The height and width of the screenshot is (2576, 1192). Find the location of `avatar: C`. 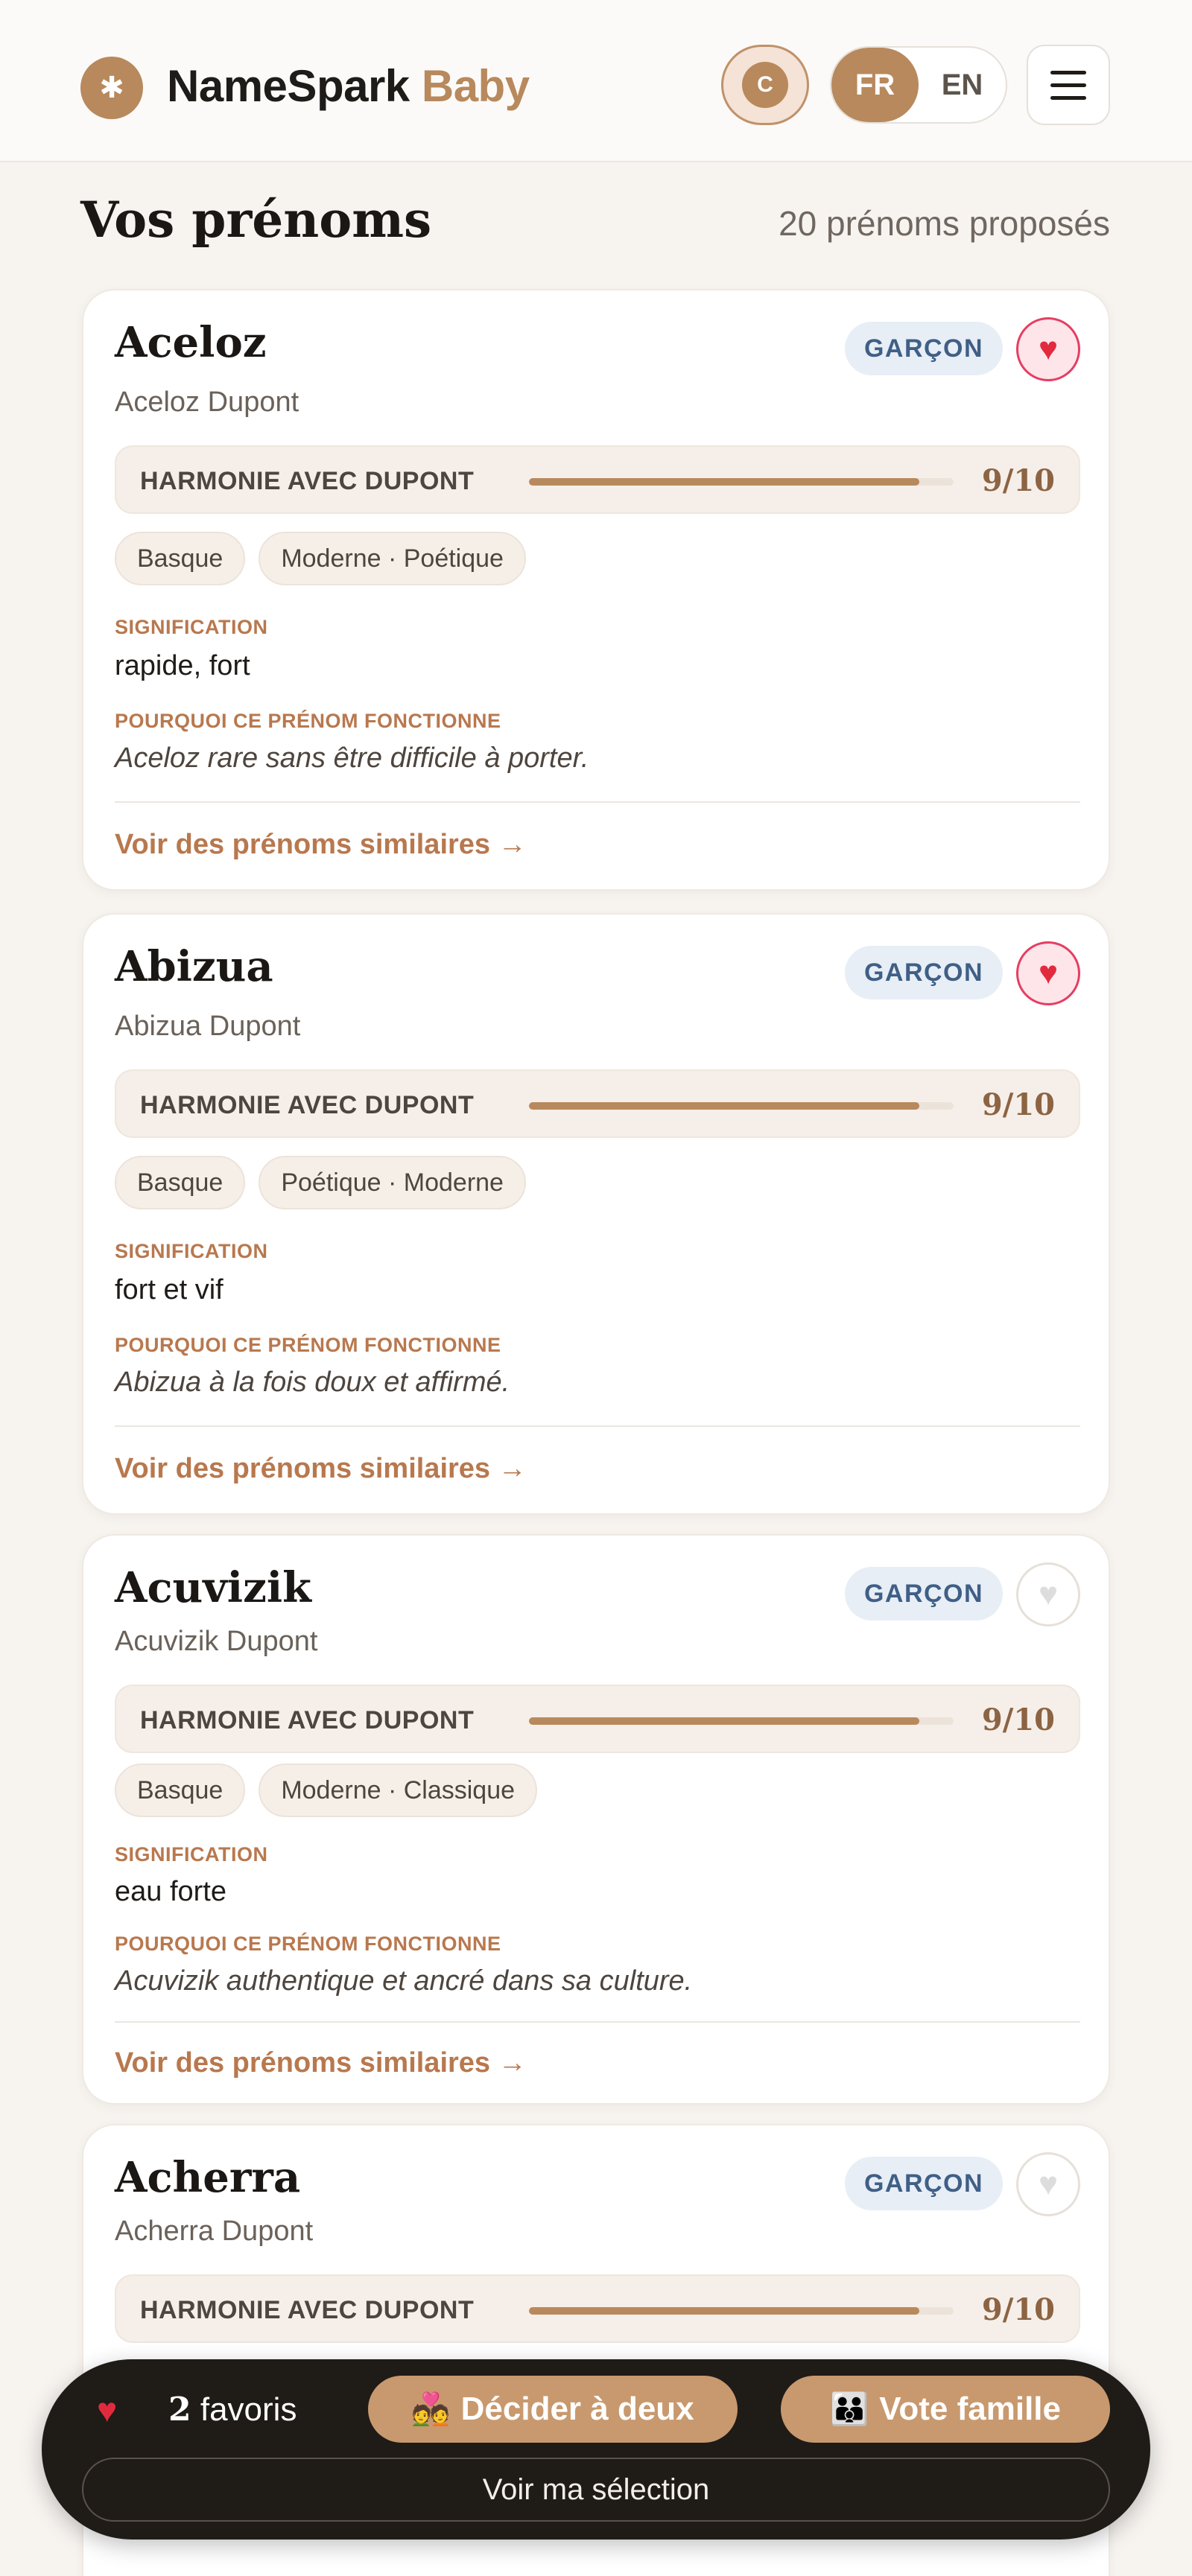

avatar: C is located at coordinates (765, 85).